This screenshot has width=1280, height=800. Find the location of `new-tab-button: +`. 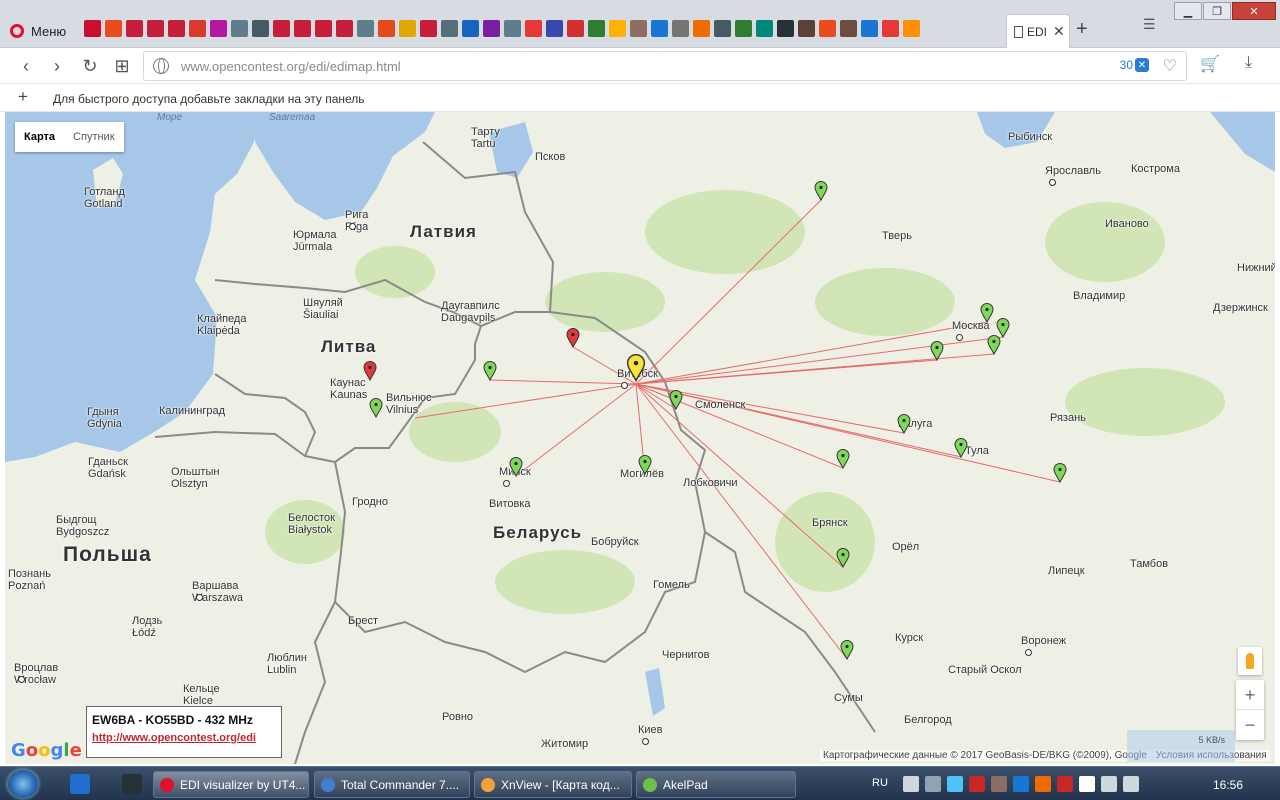

new-tab-button: + is located at coordinates (1082, 29).